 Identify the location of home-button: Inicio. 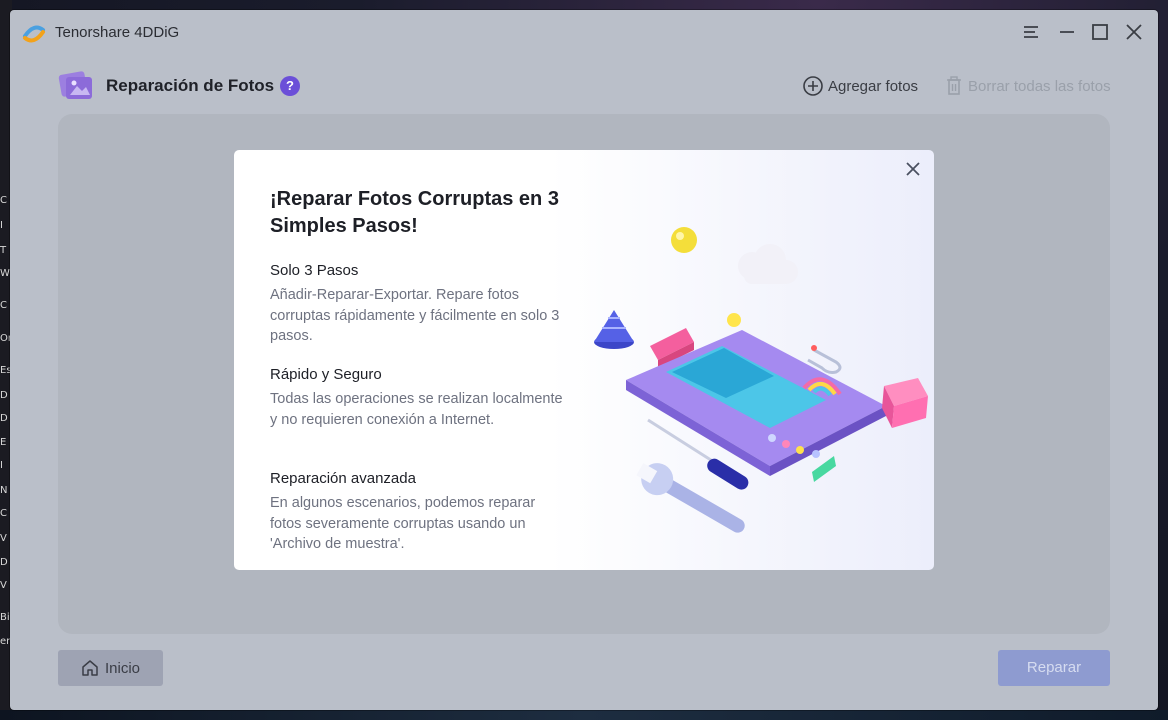
(110, 668).